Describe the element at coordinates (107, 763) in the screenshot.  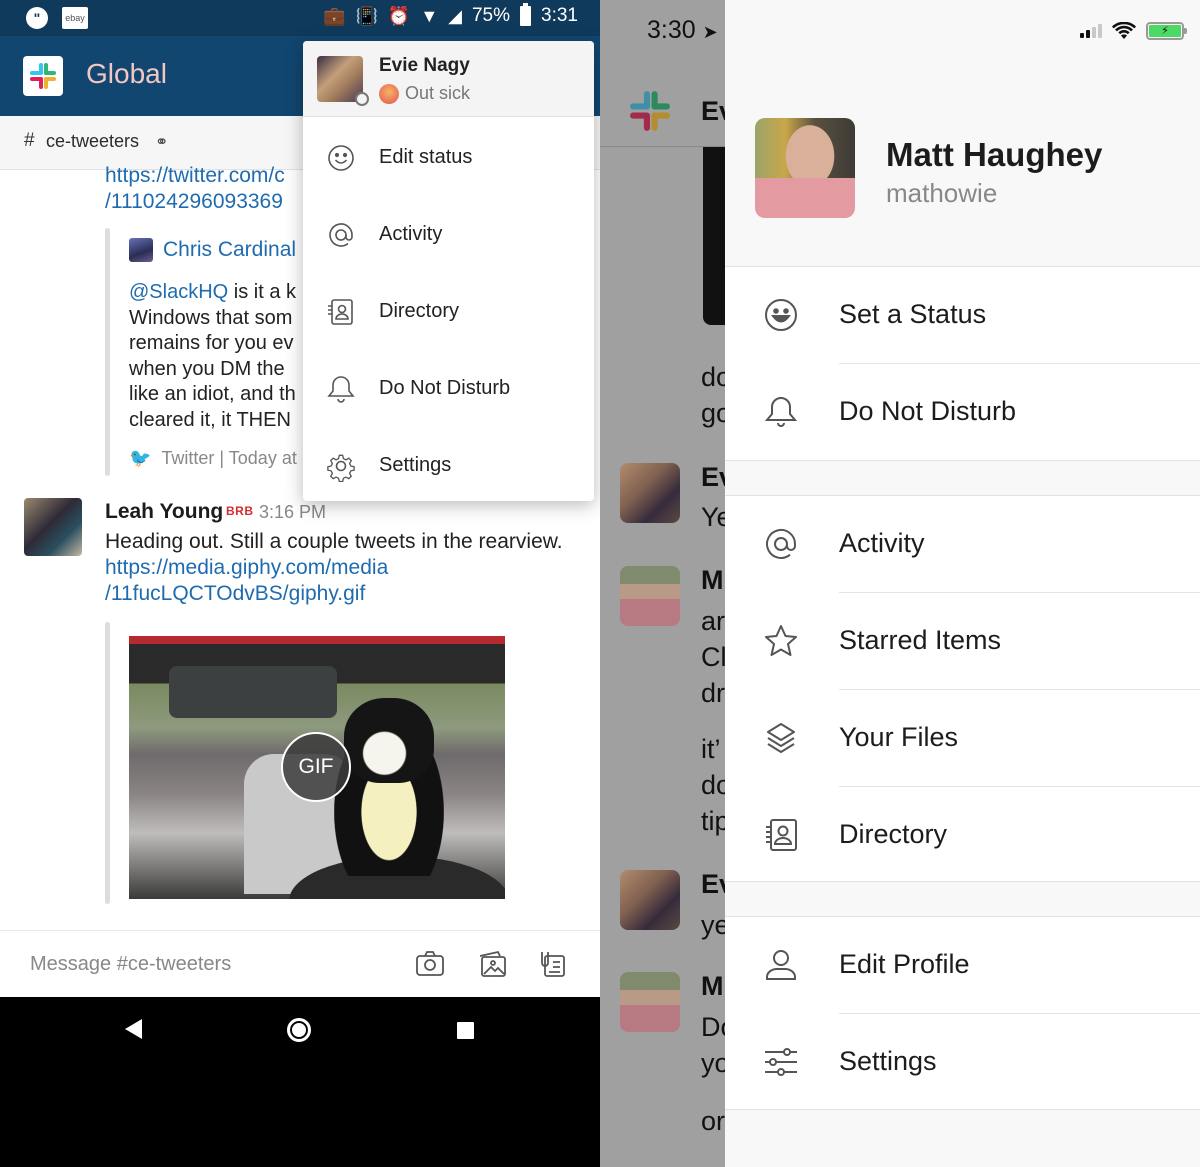
I see `attachment-bar` at that location.